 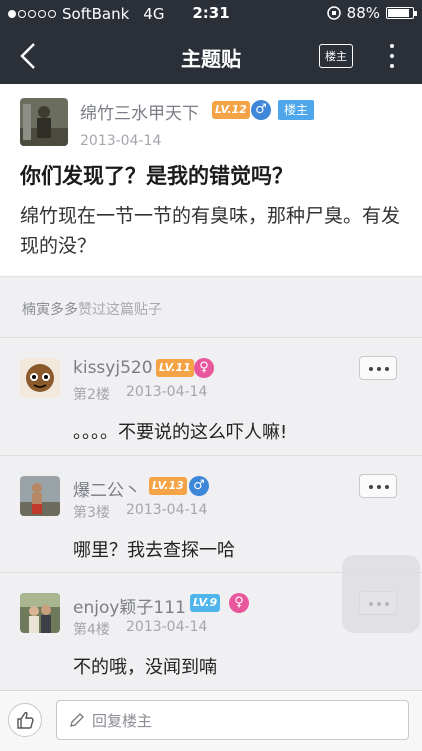 What do you see at coordinates (91, 513) in the screenshot?
I see `floor-number: 第3楼` at bounding box center [91, 513].